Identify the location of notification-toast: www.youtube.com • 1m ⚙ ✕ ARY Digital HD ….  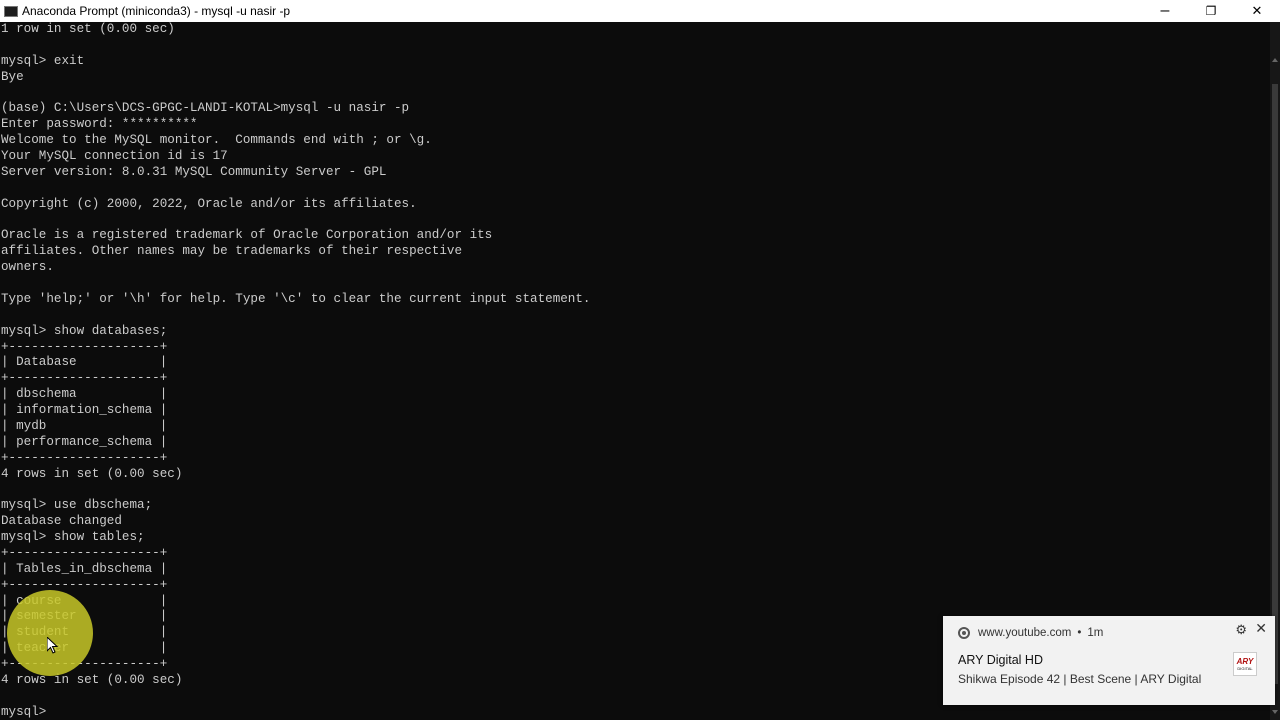
(1109, 660).